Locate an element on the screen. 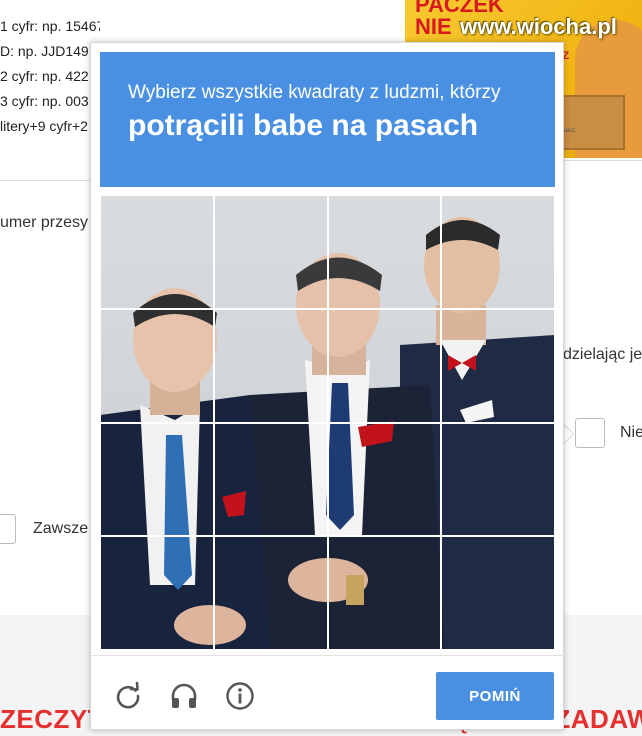 The image size is (642, 736). consent-checkbox-label: Nie is located at coordinates (631, 432).